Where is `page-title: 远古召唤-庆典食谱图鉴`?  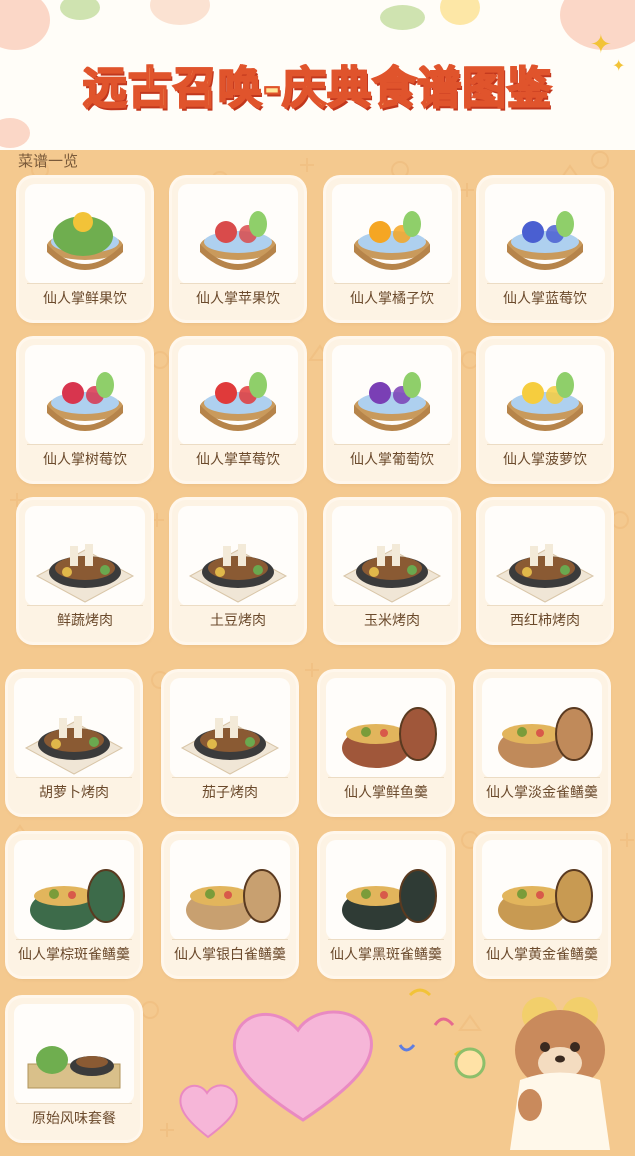 page-title: 远古召唤-庆典食谱图鉴 is located at coordinates (317, 88).